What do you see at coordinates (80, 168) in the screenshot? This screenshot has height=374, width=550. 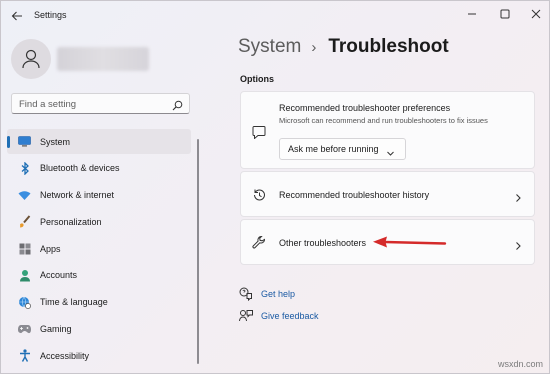 I see `sidebar-item-label: Bluetooth & devices` at bounding box center [80, 168].